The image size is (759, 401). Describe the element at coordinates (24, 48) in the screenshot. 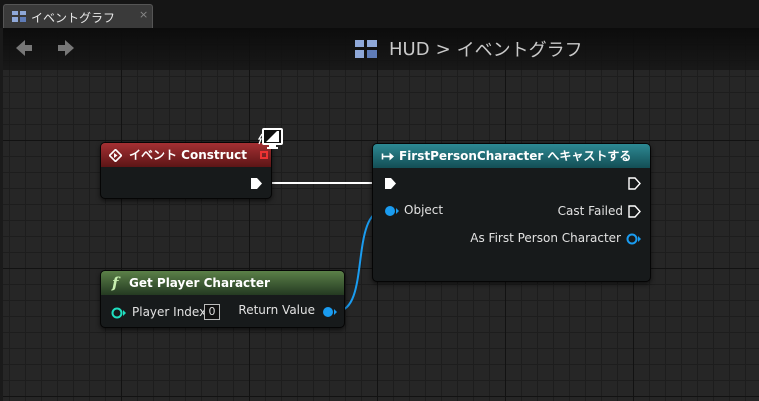

I see `arrow-left-icon` at that location.